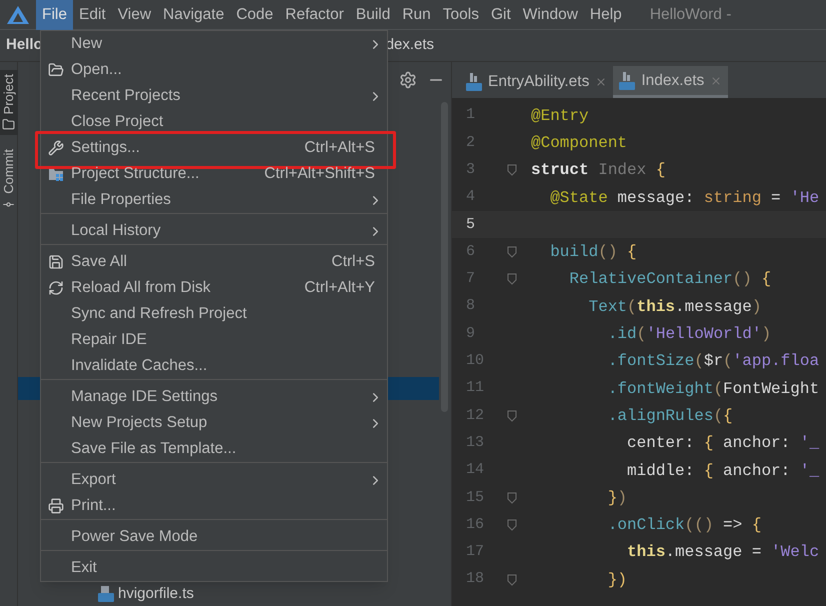 The height and width of the screenshot is (606, 826). What do you see at coordinates (579, 143) in the screenshot?
I see `code-line: @Component` at bounding box center [579, 143].